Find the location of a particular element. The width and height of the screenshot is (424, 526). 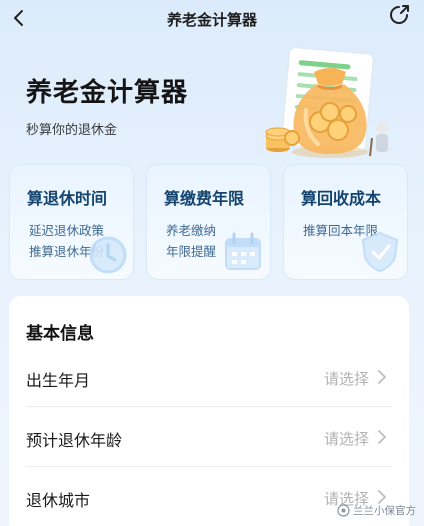

row-label: 退休城市 is located at coordinates (58, 500).